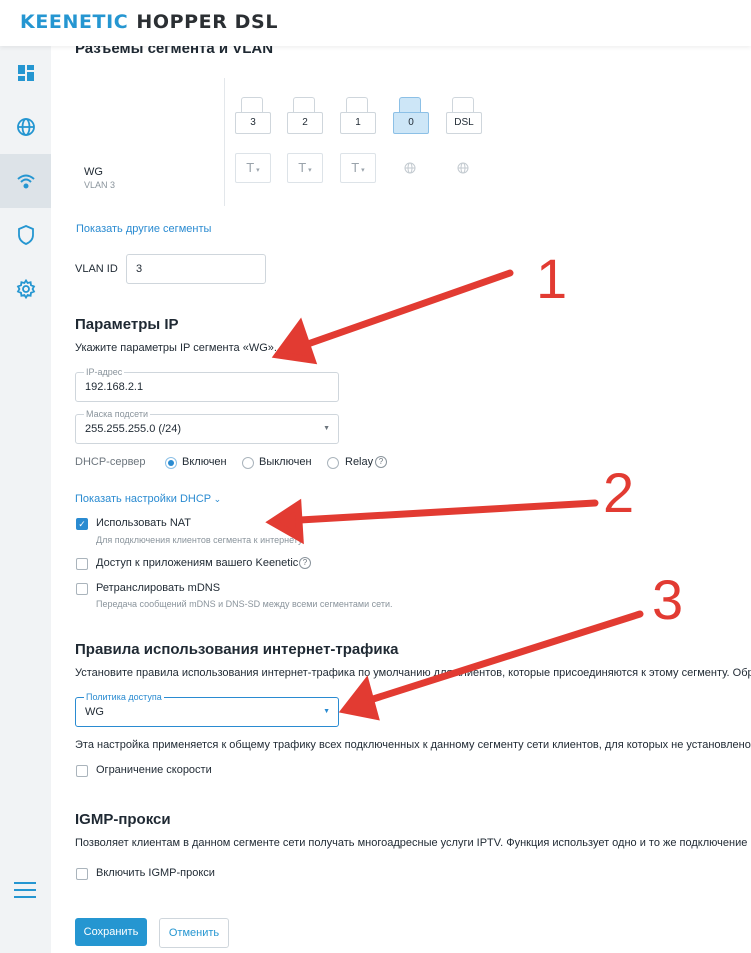 This screenshot has height=953, width=751. I want to click on brand-logo: KEENETIC HOPPER DSL, so click(149, 22).